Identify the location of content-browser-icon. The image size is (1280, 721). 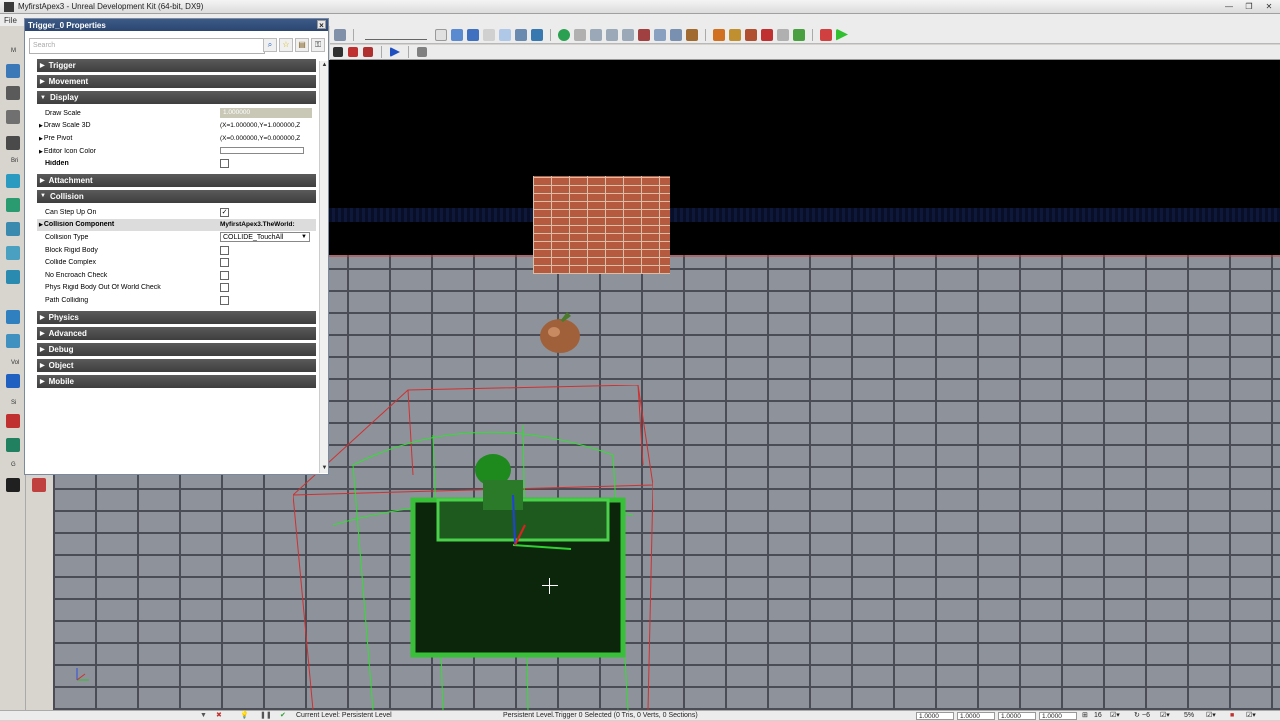
(39, 485).